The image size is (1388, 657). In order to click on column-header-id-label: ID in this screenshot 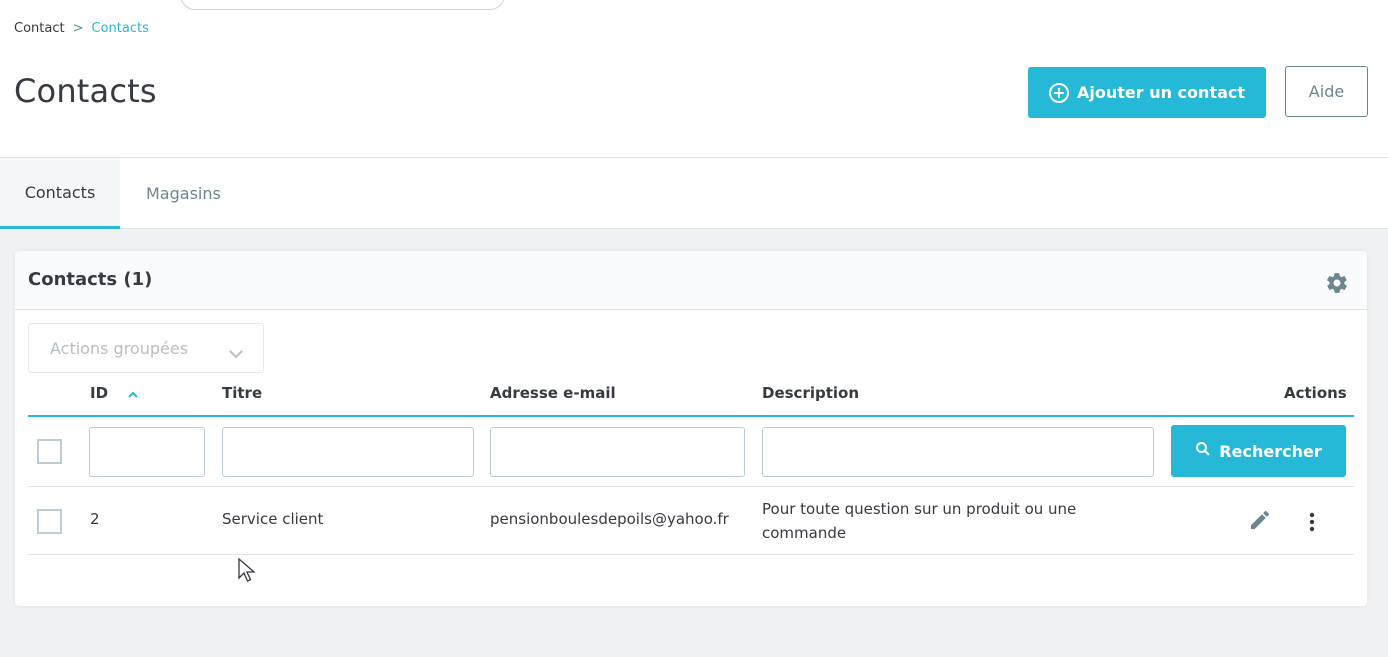, I will do `click(99, 393)`.